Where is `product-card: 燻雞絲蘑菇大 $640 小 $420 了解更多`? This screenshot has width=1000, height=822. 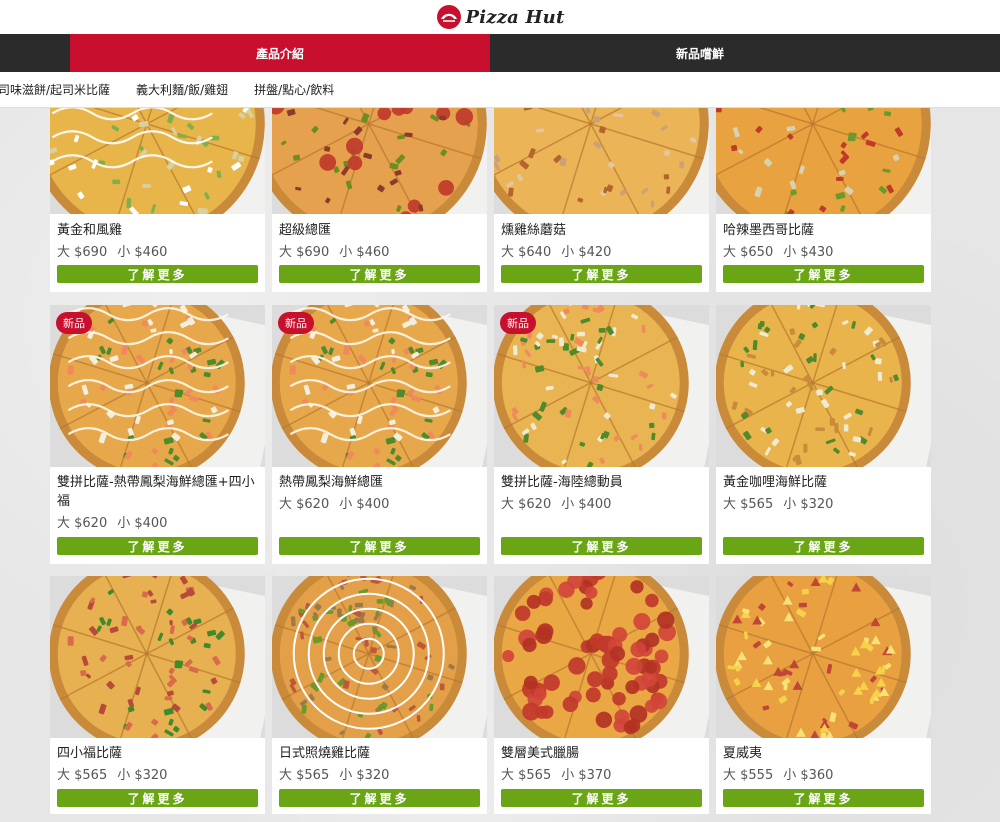 product-card: 燻雞絲蘑菇大 $640 小 $420 了解更多 is located at coordinates (601, 200).